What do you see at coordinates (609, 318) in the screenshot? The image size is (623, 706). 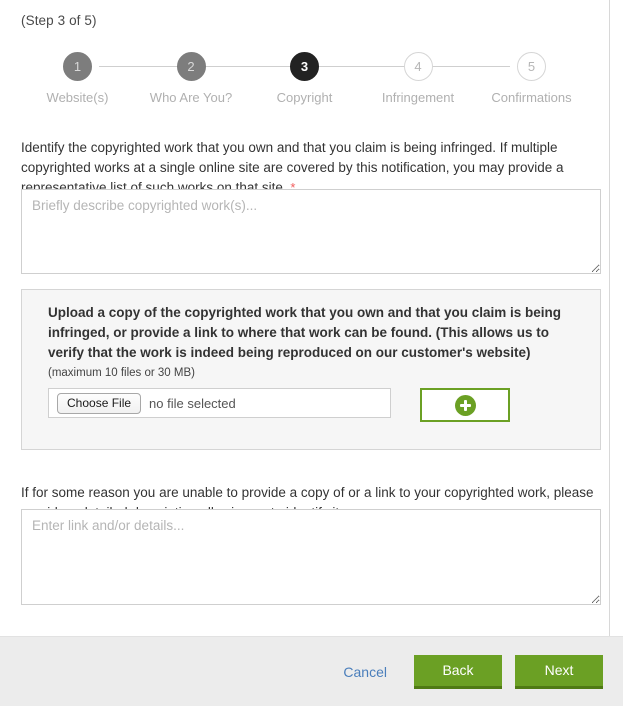 I see `page-right-border` at bounding box center [609, 318].